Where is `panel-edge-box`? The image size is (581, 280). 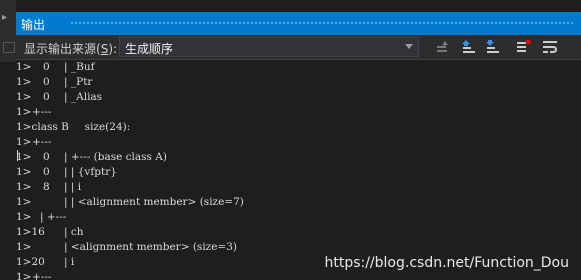
panel-edge-box is located at coordinates (9, 47).